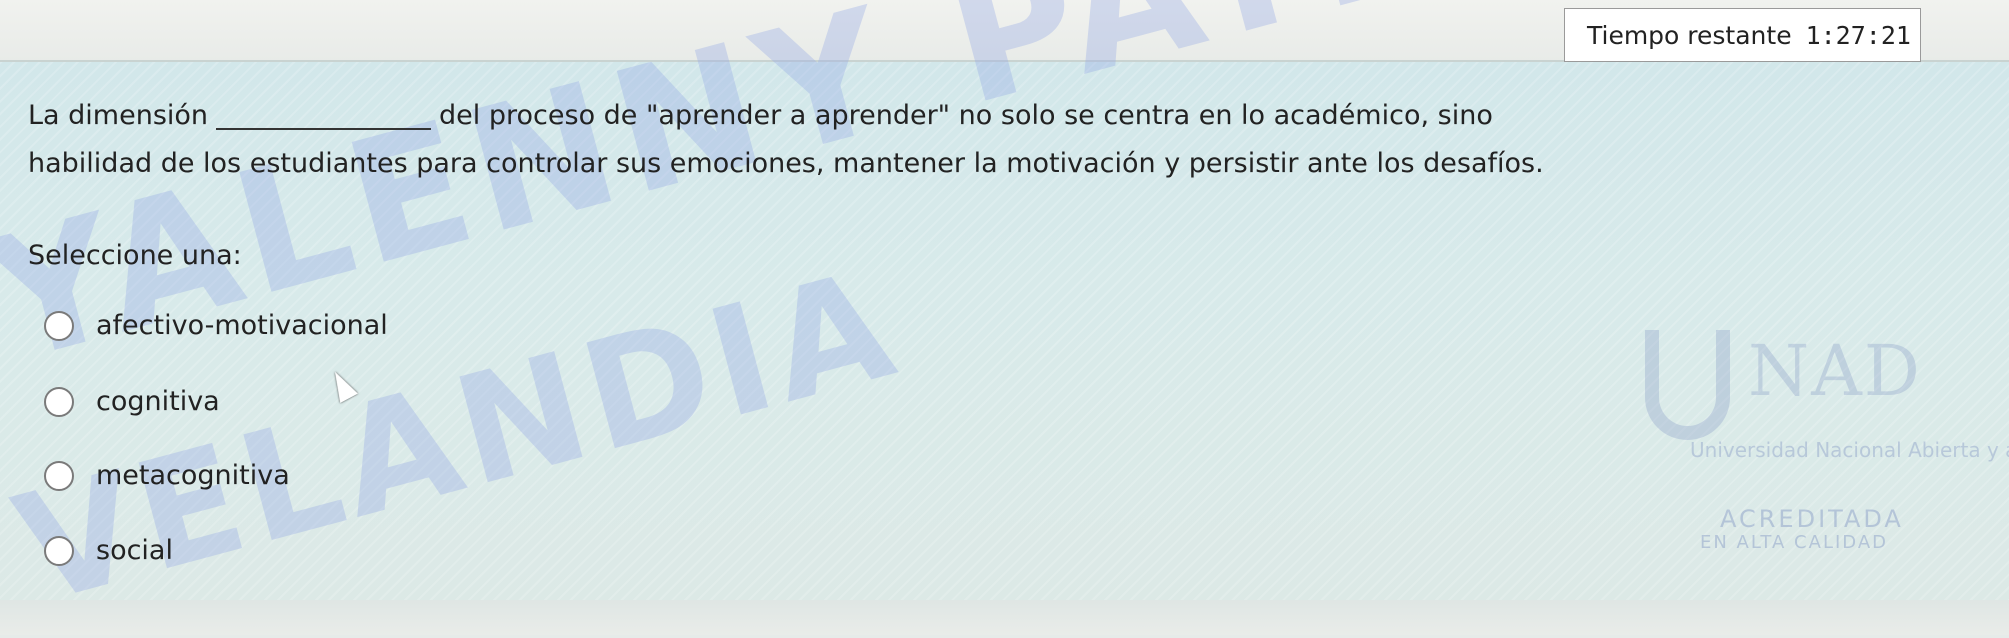 The image size is (2009, 638). Describe the element at coordinates (324, 129) in the screenshot. I see `answer-blank` at that location.